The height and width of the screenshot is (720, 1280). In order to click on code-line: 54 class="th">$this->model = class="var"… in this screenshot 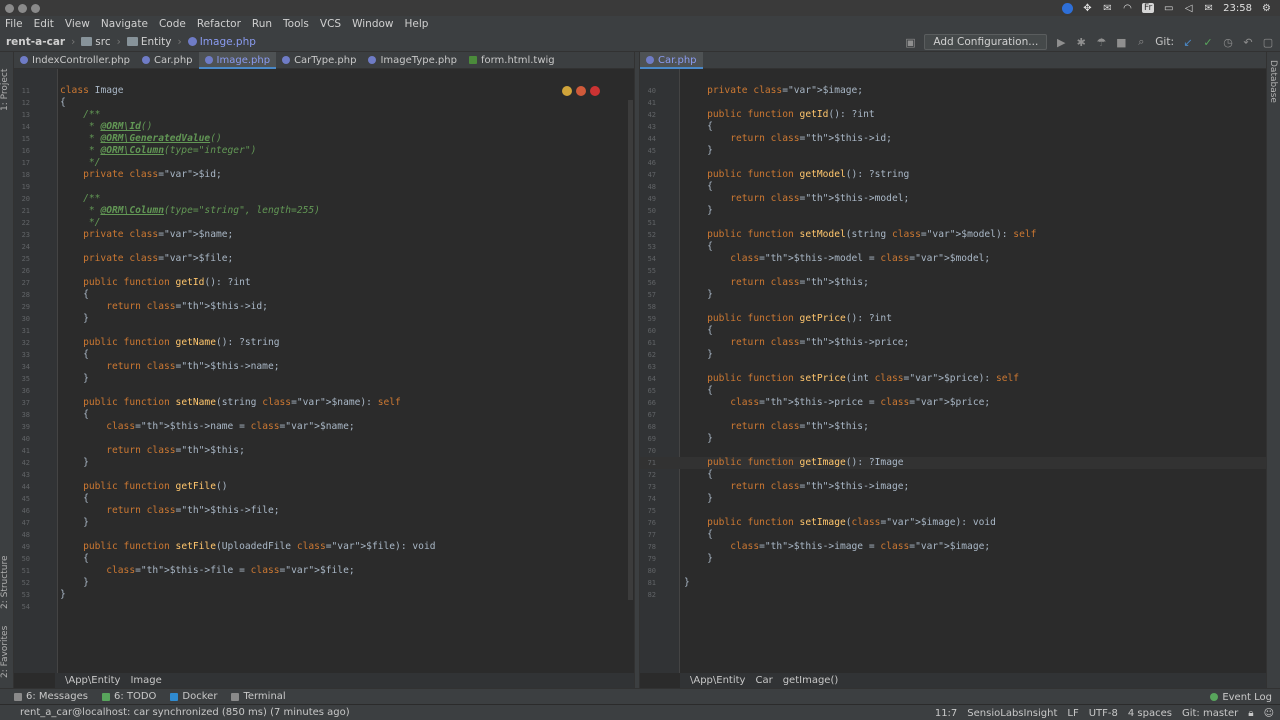, I will do `click(953, 259)`.